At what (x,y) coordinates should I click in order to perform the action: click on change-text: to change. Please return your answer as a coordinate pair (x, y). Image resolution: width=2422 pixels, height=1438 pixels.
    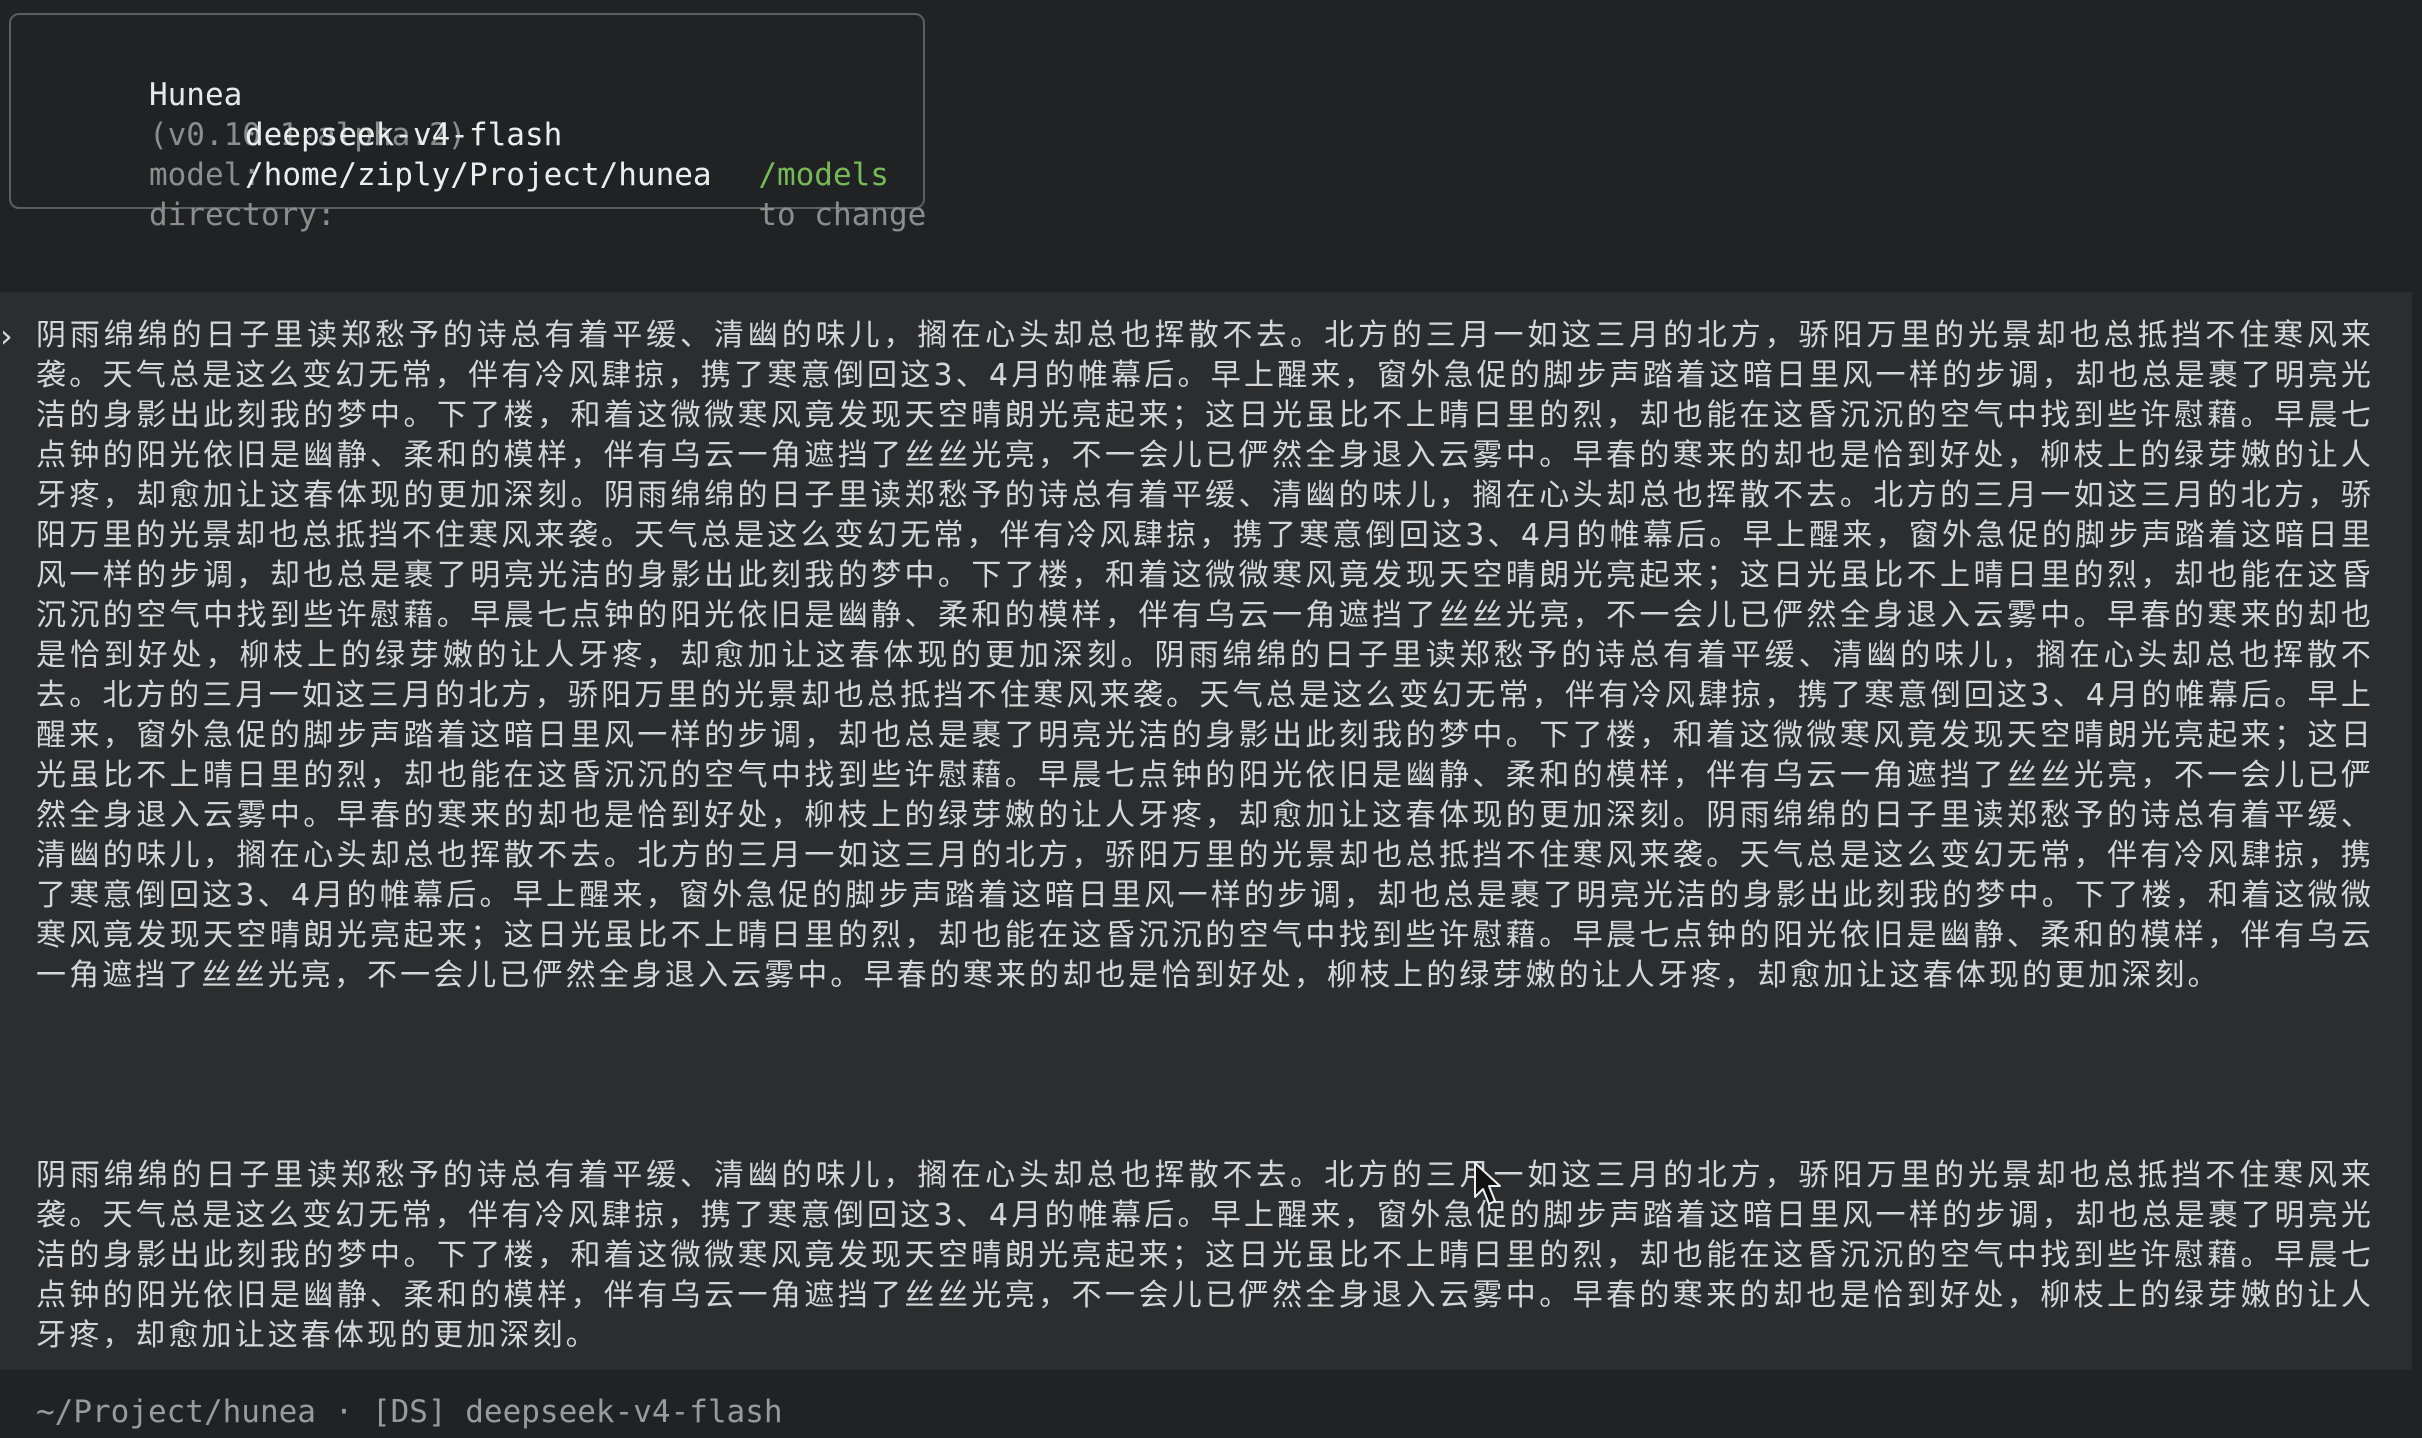
    Looking at the image, I should click on (842, 215).